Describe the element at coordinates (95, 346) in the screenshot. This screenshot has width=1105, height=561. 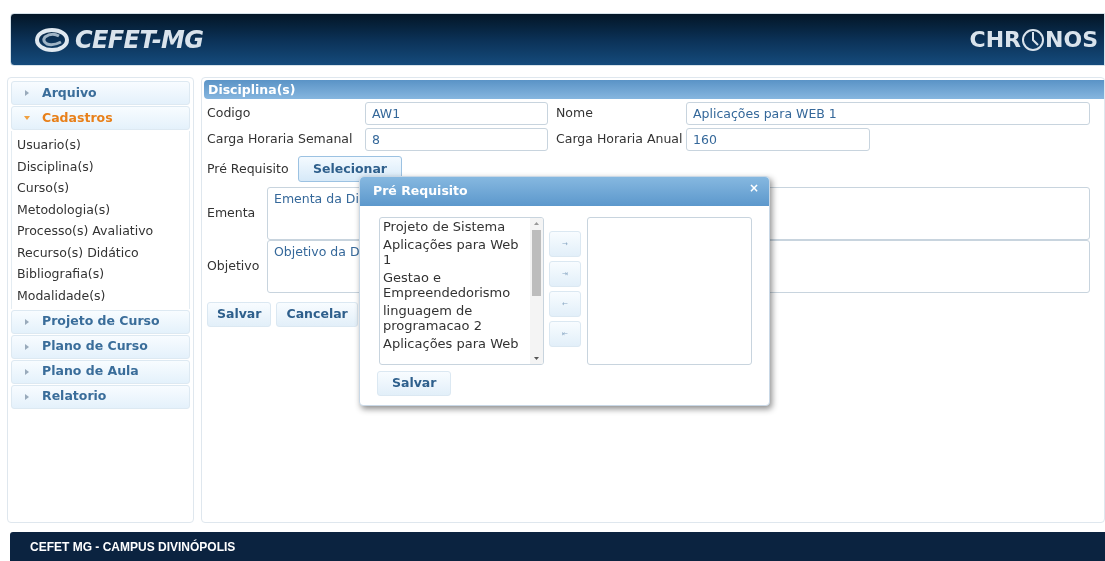
I see `section-label: Plano de Curso` at that location.